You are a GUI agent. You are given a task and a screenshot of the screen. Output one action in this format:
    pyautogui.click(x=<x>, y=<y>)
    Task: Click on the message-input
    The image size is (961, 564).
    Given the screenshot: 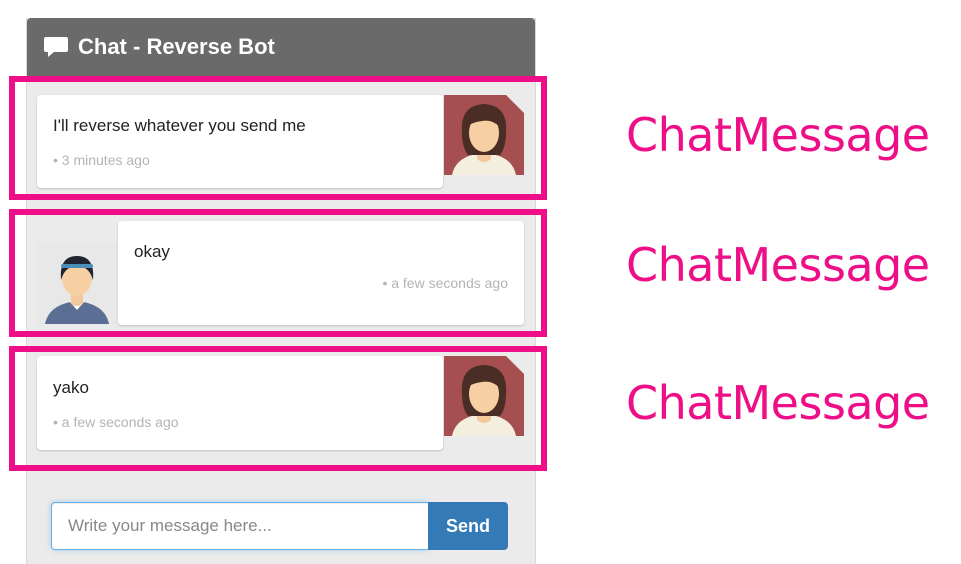 What is the action you would take?
    pyautogui.click(x=239, y=526)
    